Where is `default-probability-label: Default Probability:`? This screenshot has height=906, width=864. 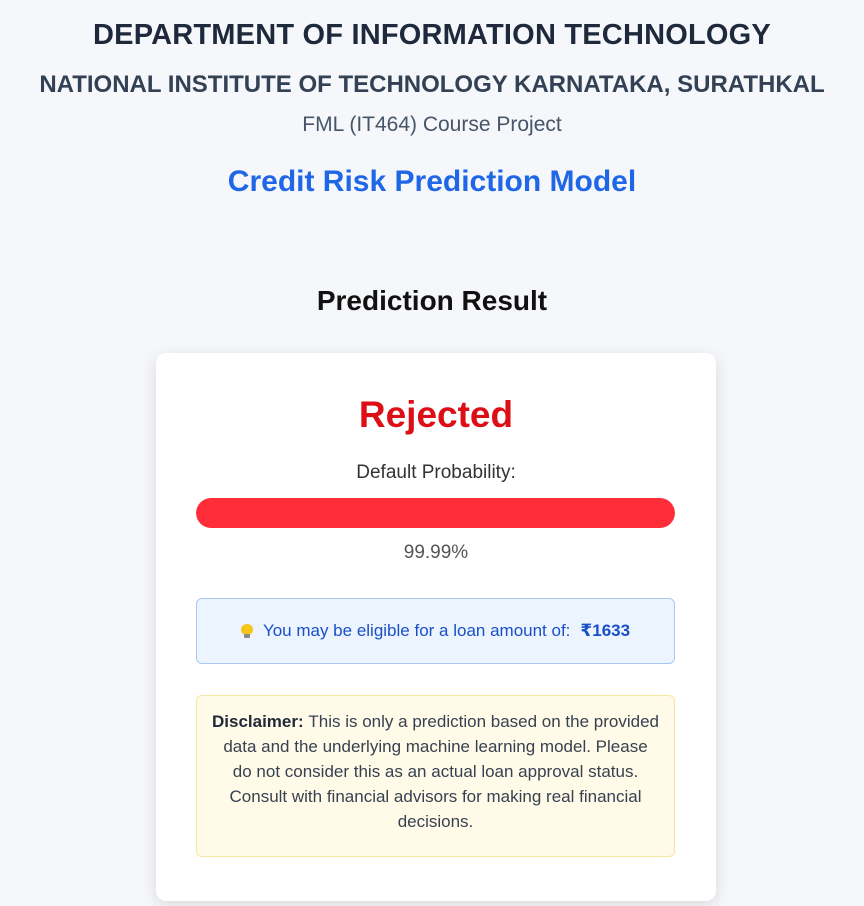 default-probability-label: Default Probability: is located at coordinates (436, 472).